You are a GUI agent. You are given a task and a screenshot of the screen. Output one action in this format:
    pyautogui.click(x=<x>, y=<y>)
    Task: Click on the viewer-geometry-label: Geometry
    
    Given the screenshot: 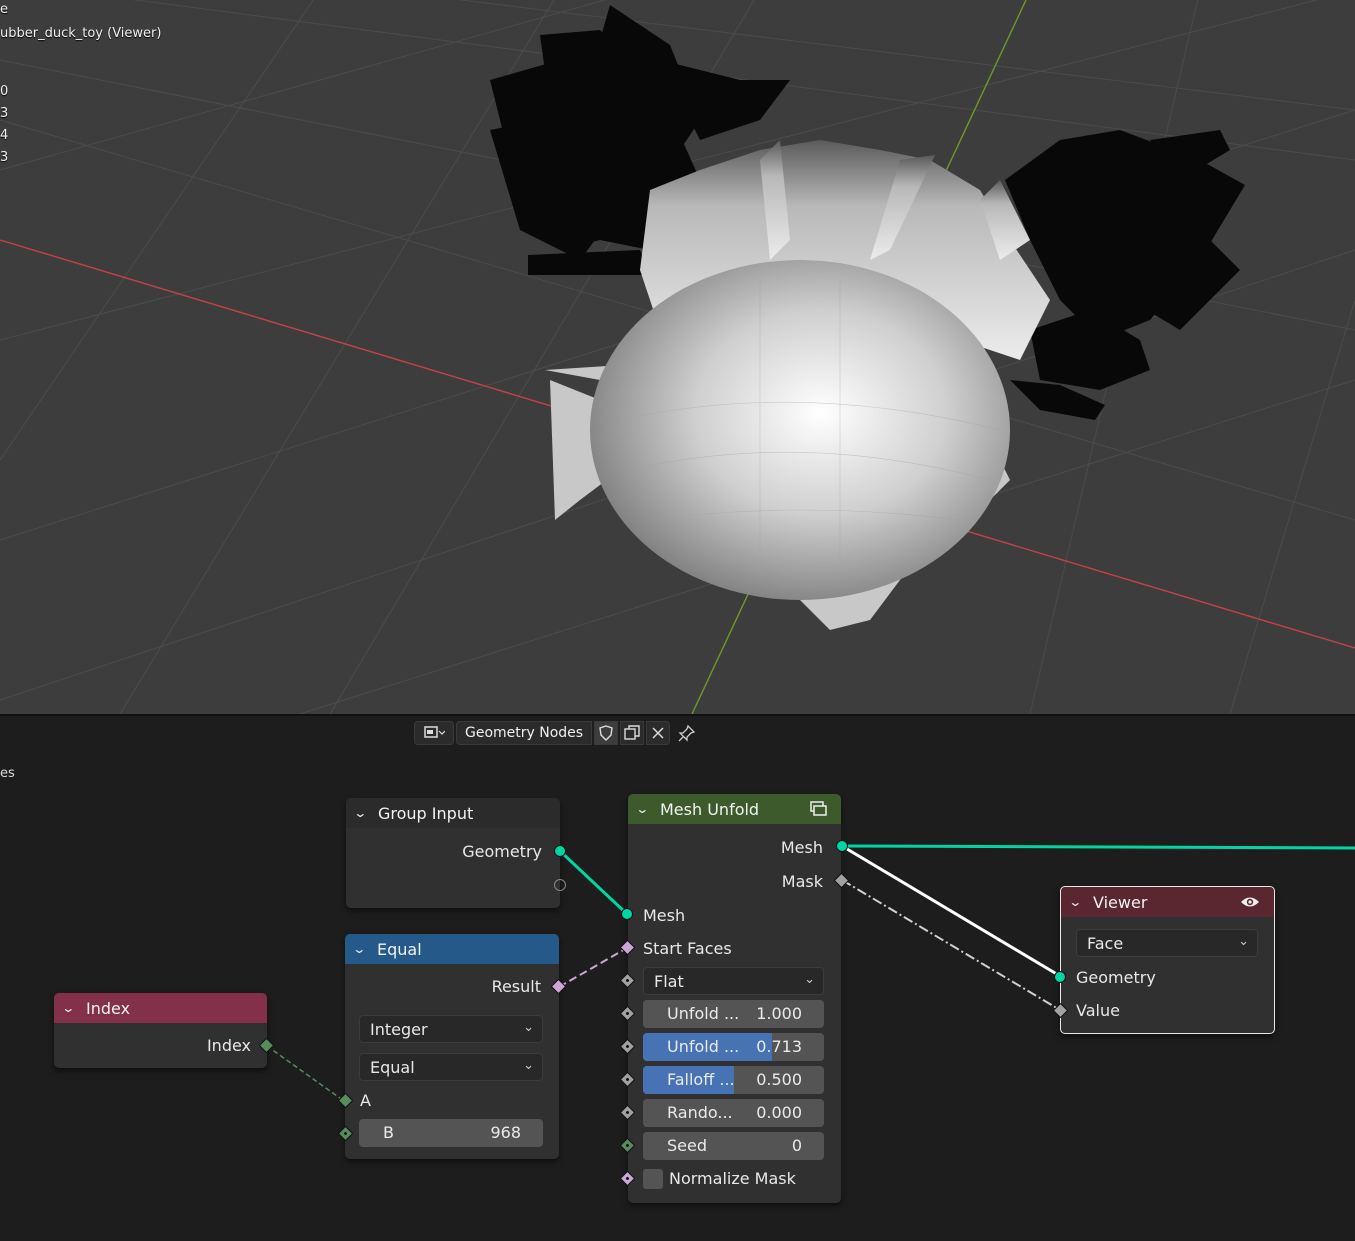 What is the action you would take?
    pyautogui.click(x=1116, y=977)
    